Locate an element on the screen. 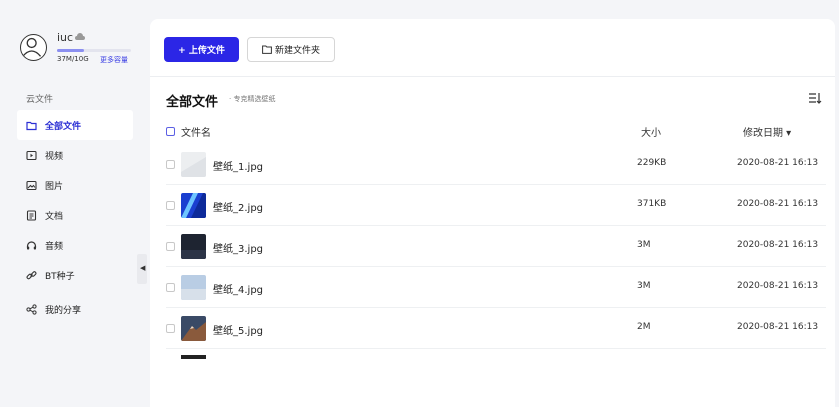 This screenshot has height=407, width=839. username: iuc is located at coordinates (65, 37).